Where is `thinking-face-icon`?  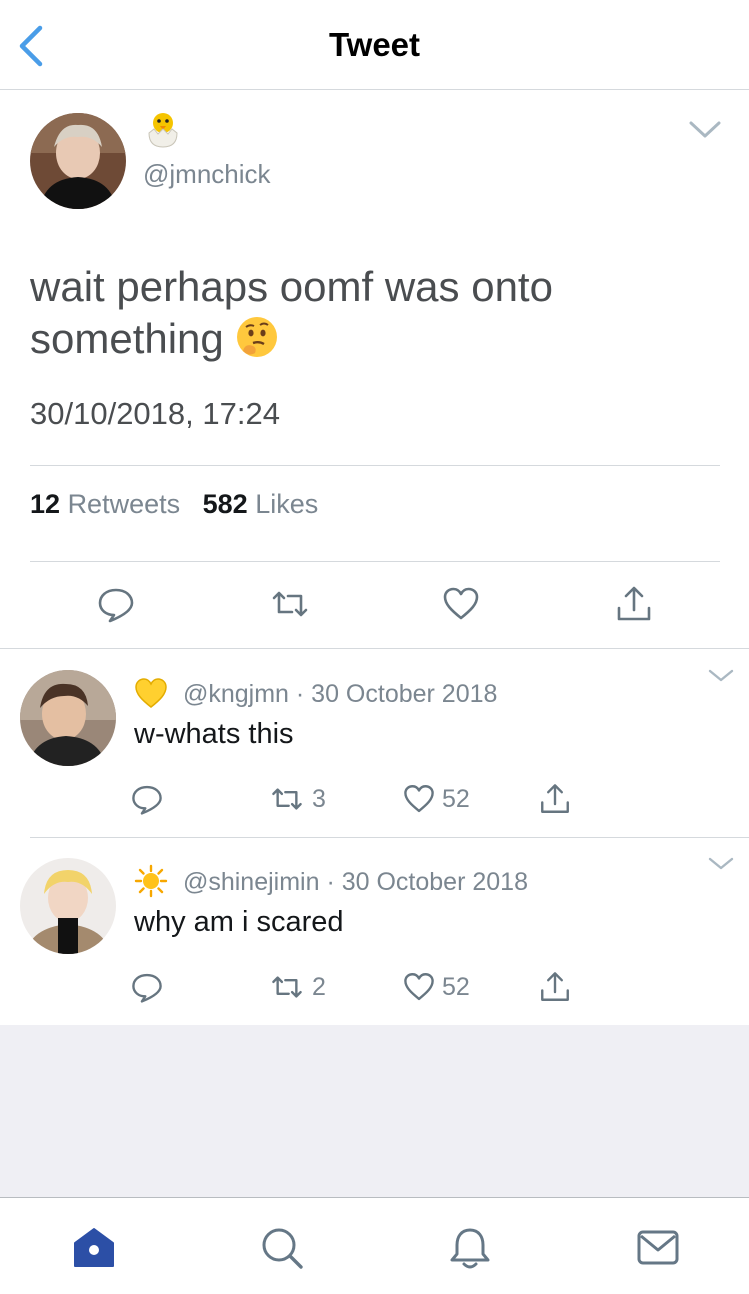
thinking-face-icon is located at coordinates (257, 337).